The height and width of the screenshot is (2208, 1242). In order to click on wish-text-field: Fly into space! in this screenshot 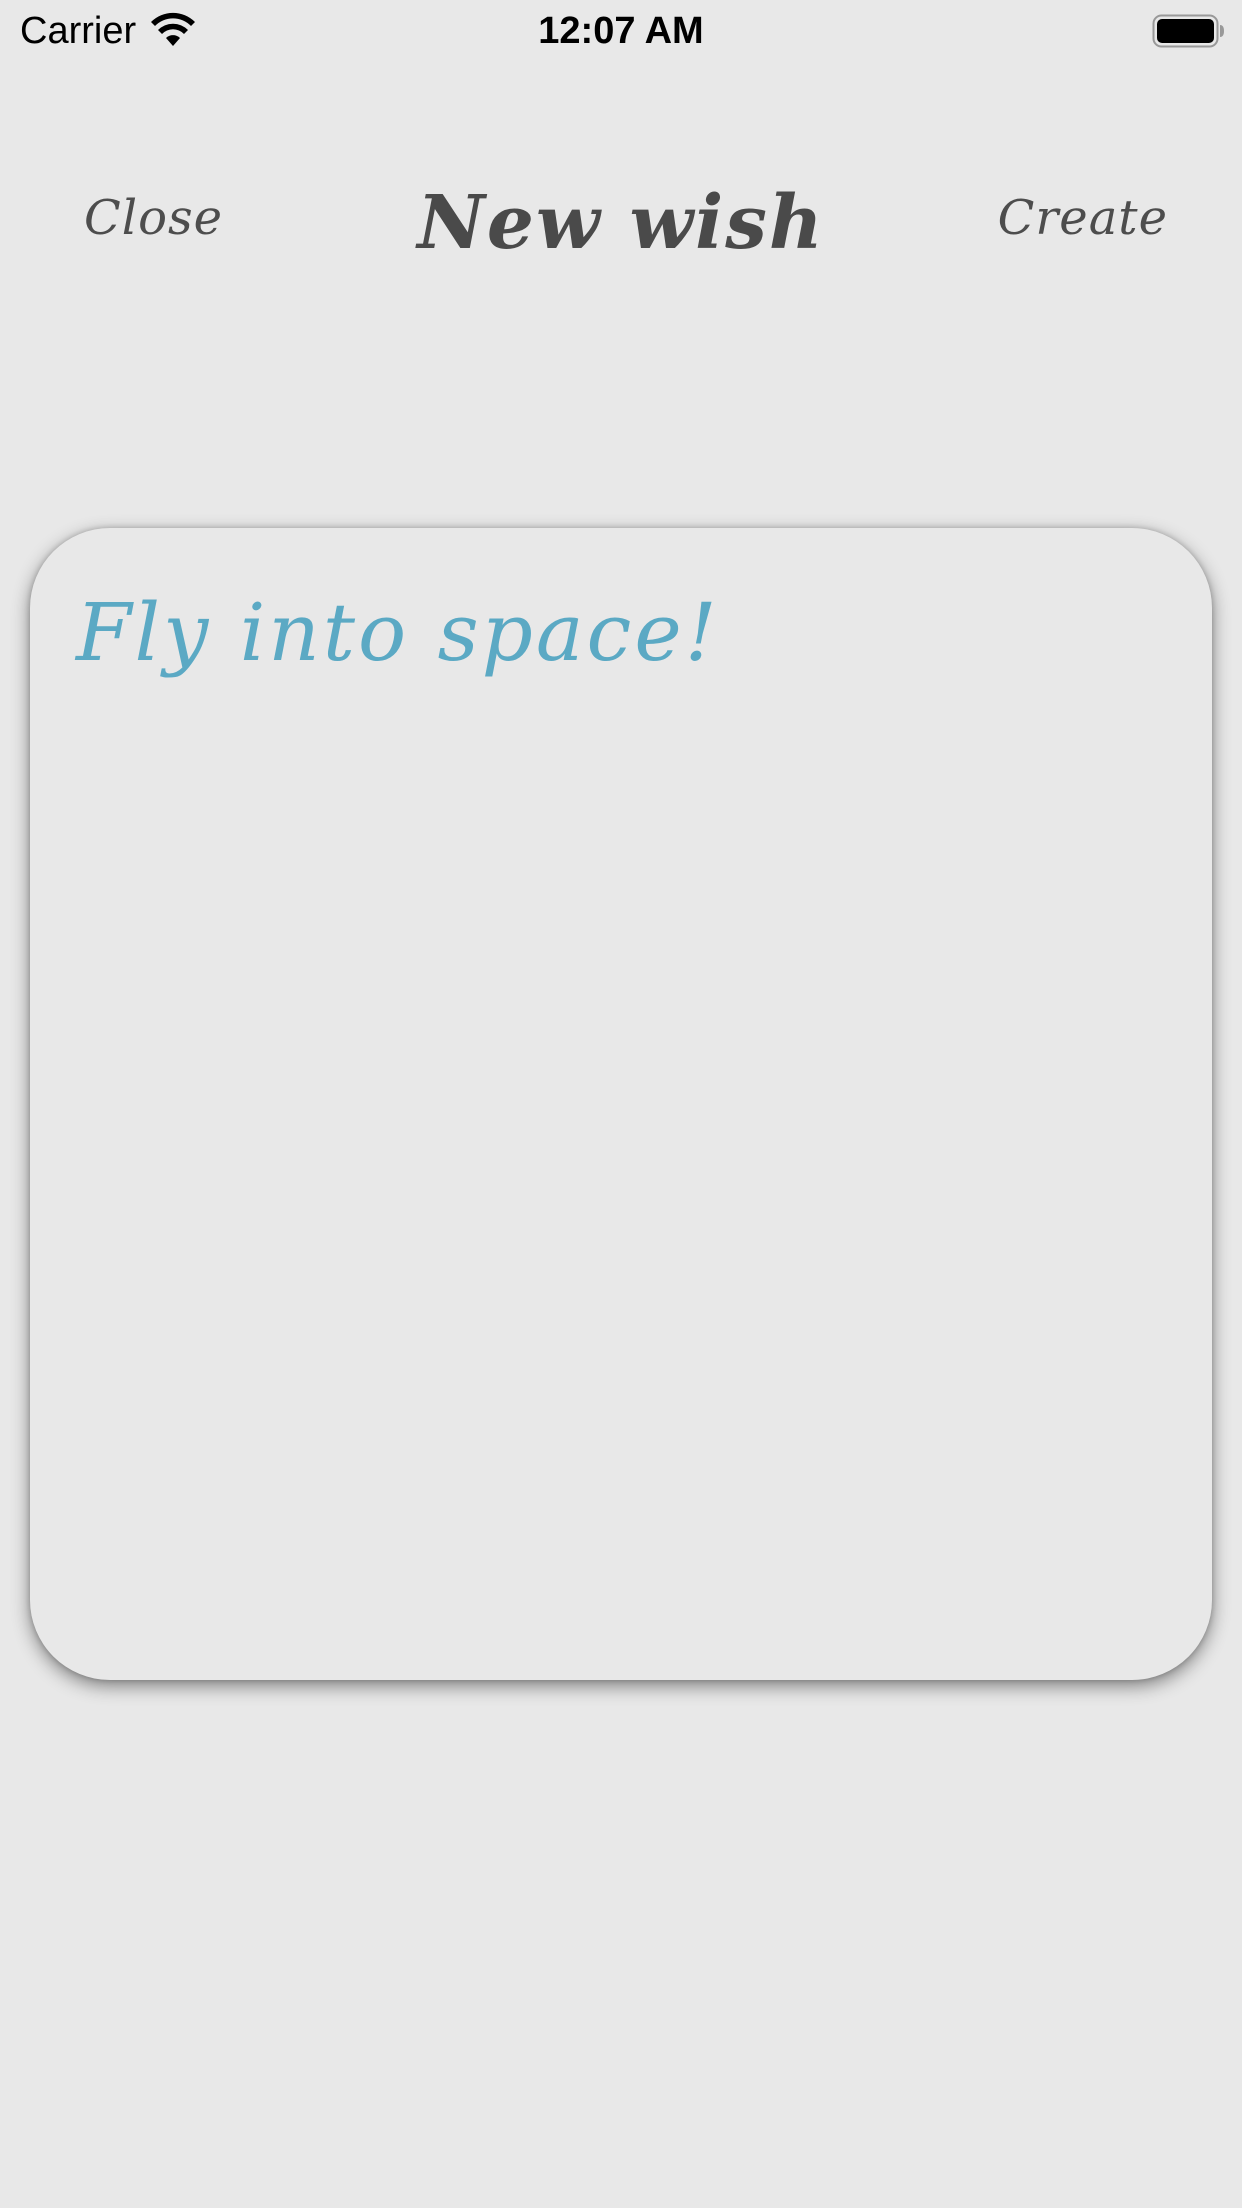, I will do `click(621, 633)`.